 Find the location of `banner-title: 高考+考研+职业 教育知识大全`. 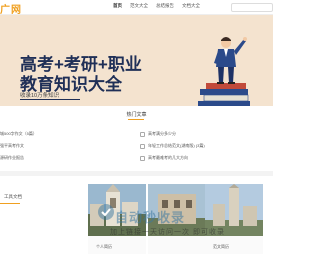

banner-title: 高考+考研+职业 教育知识大全 is located at coordinates (81, 75).